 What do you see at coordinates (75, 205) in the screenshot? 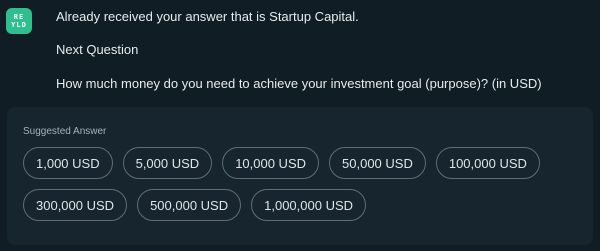
I see `answer-chip-300000: 300,000 USD` at bounding box center [75, 205].